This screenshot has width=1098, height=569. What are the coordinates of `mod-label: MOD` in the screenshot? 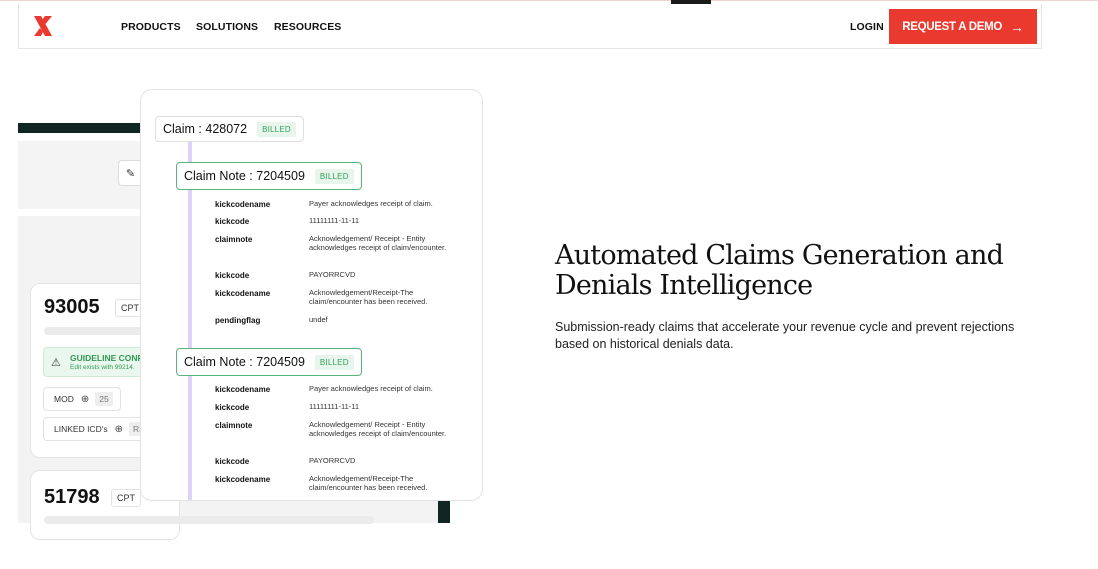 It's located at (64, 399).